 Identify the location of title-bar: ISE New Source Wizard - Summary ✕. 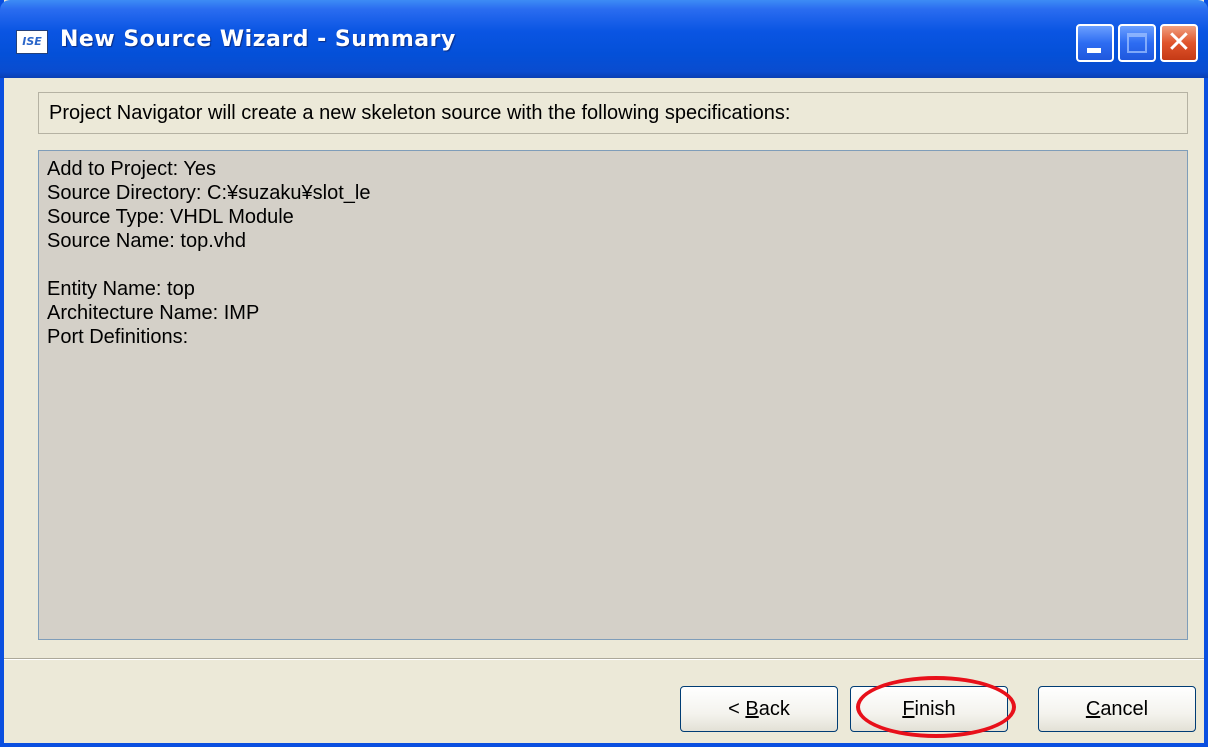
(604, 39).